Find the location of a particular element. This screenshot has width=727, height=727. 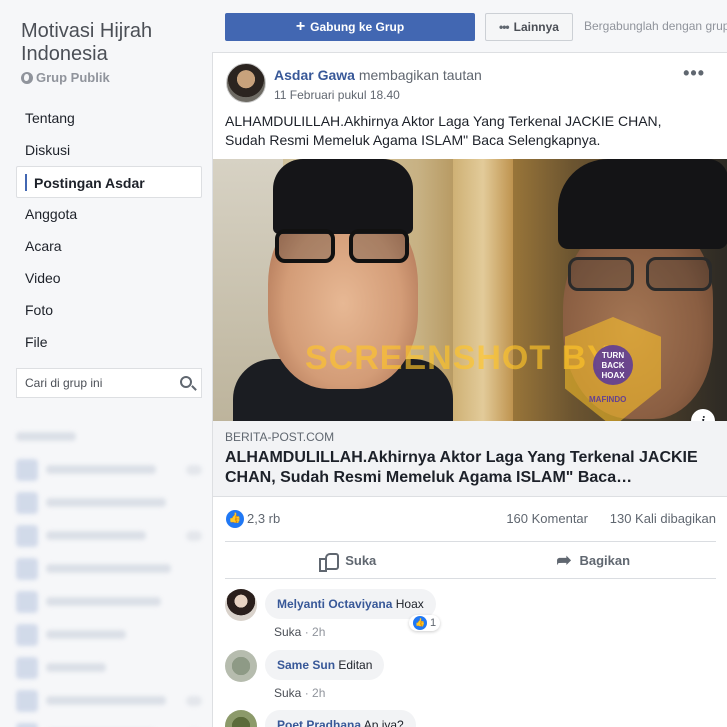

share-button: ➦ Bagikan is located at coordinates (594, 560).